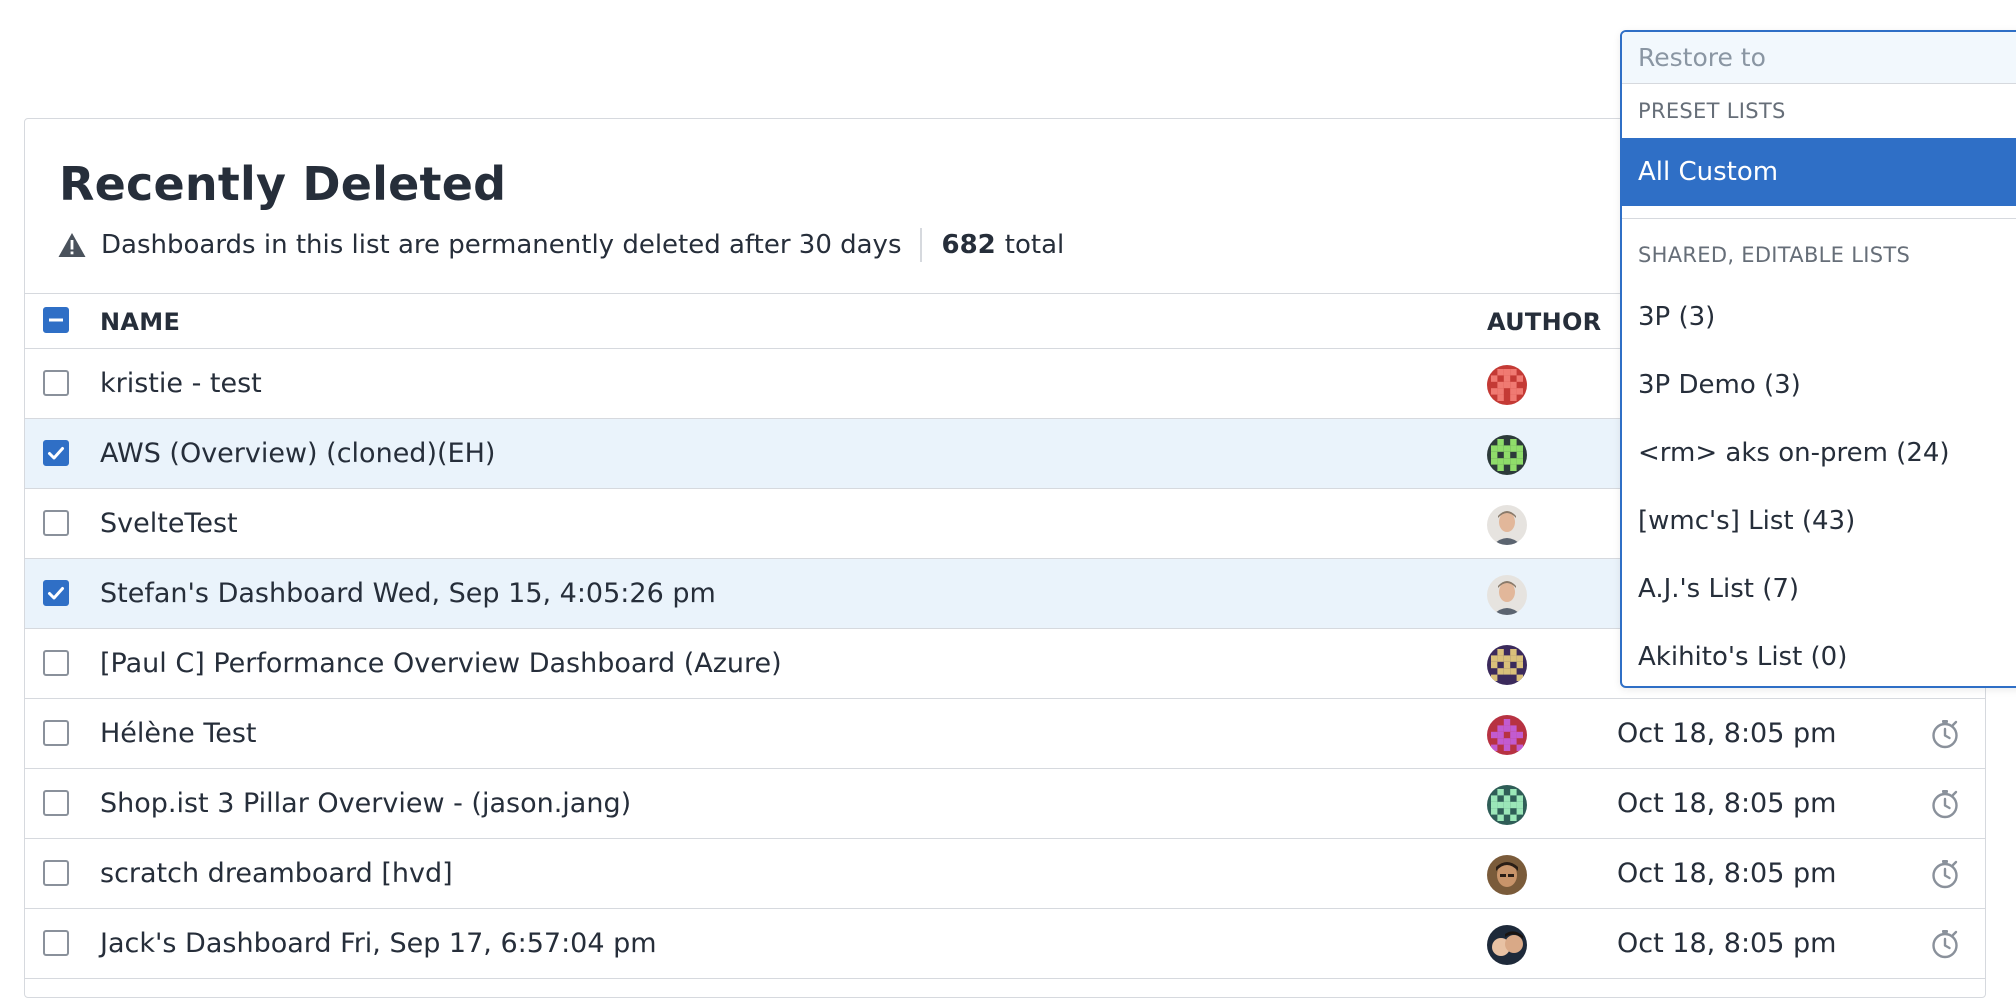 The image size is (2016, 998). I want to click on dropdown-item-aj-list: A.J.'s List (7), so click(1819, 589).